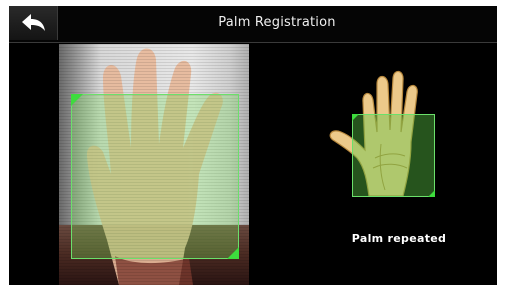  I want to click on back-button, so click(33, 23).